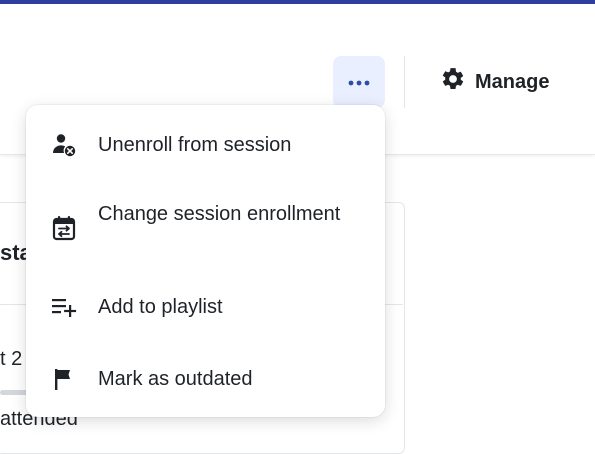  I want to click on playlist-add-icon, so click(64, 307).